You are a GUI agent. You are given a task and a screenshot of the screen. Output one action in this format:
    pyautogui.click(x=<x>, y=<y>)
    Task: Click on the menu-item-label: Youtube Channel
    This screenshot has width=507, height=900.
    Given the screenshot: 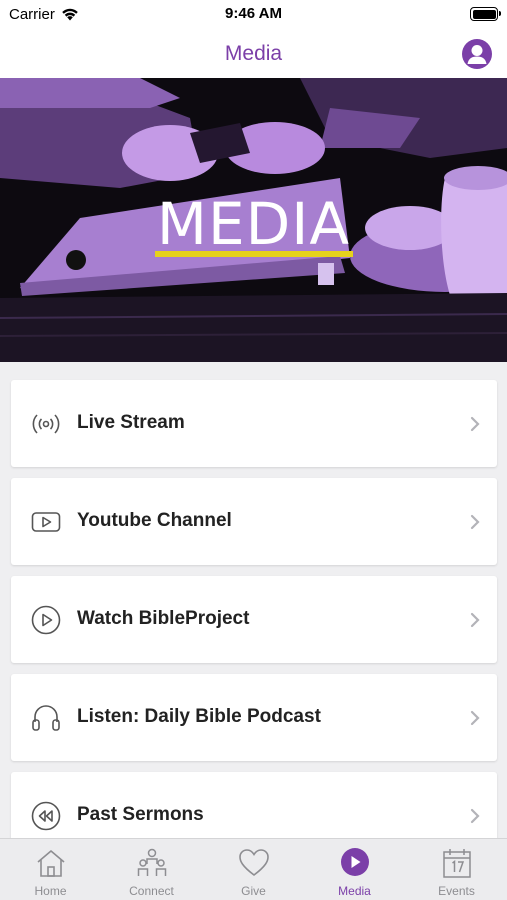 What is the action you would take?
    pyautogui.click(x=154, y=520)
    